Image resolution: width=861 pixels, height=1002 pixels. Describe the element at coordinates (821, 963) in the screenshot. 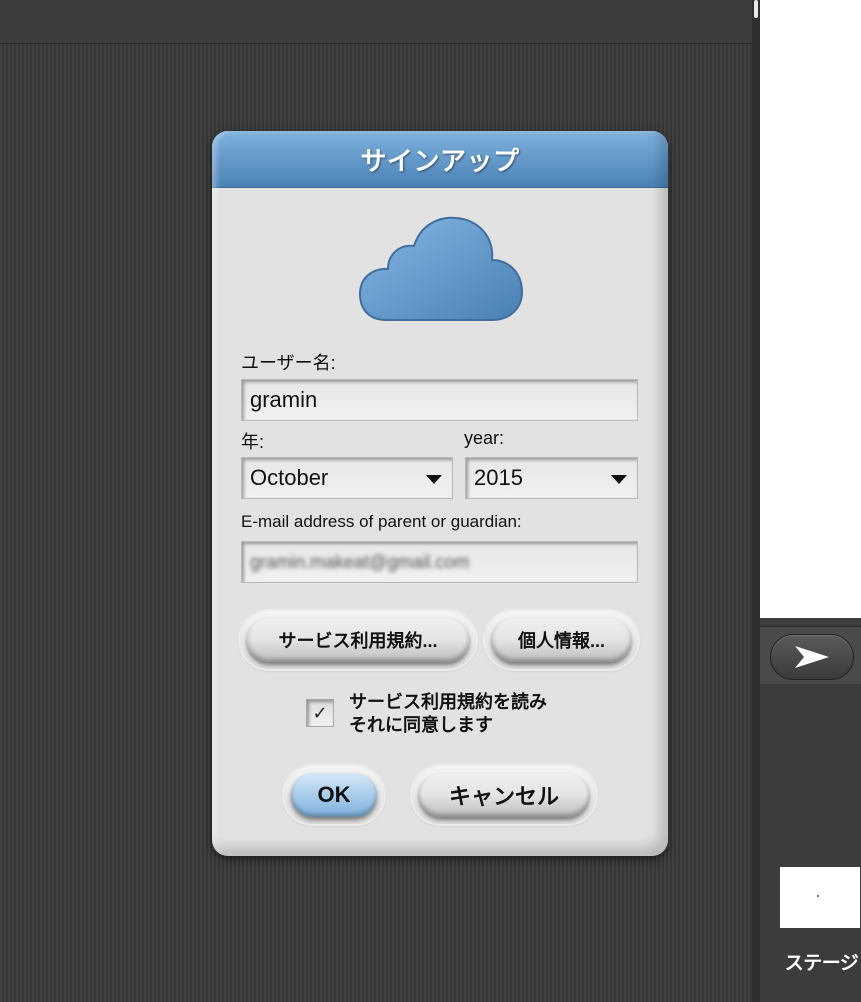

I see `stage-label: ステージ` at that location.